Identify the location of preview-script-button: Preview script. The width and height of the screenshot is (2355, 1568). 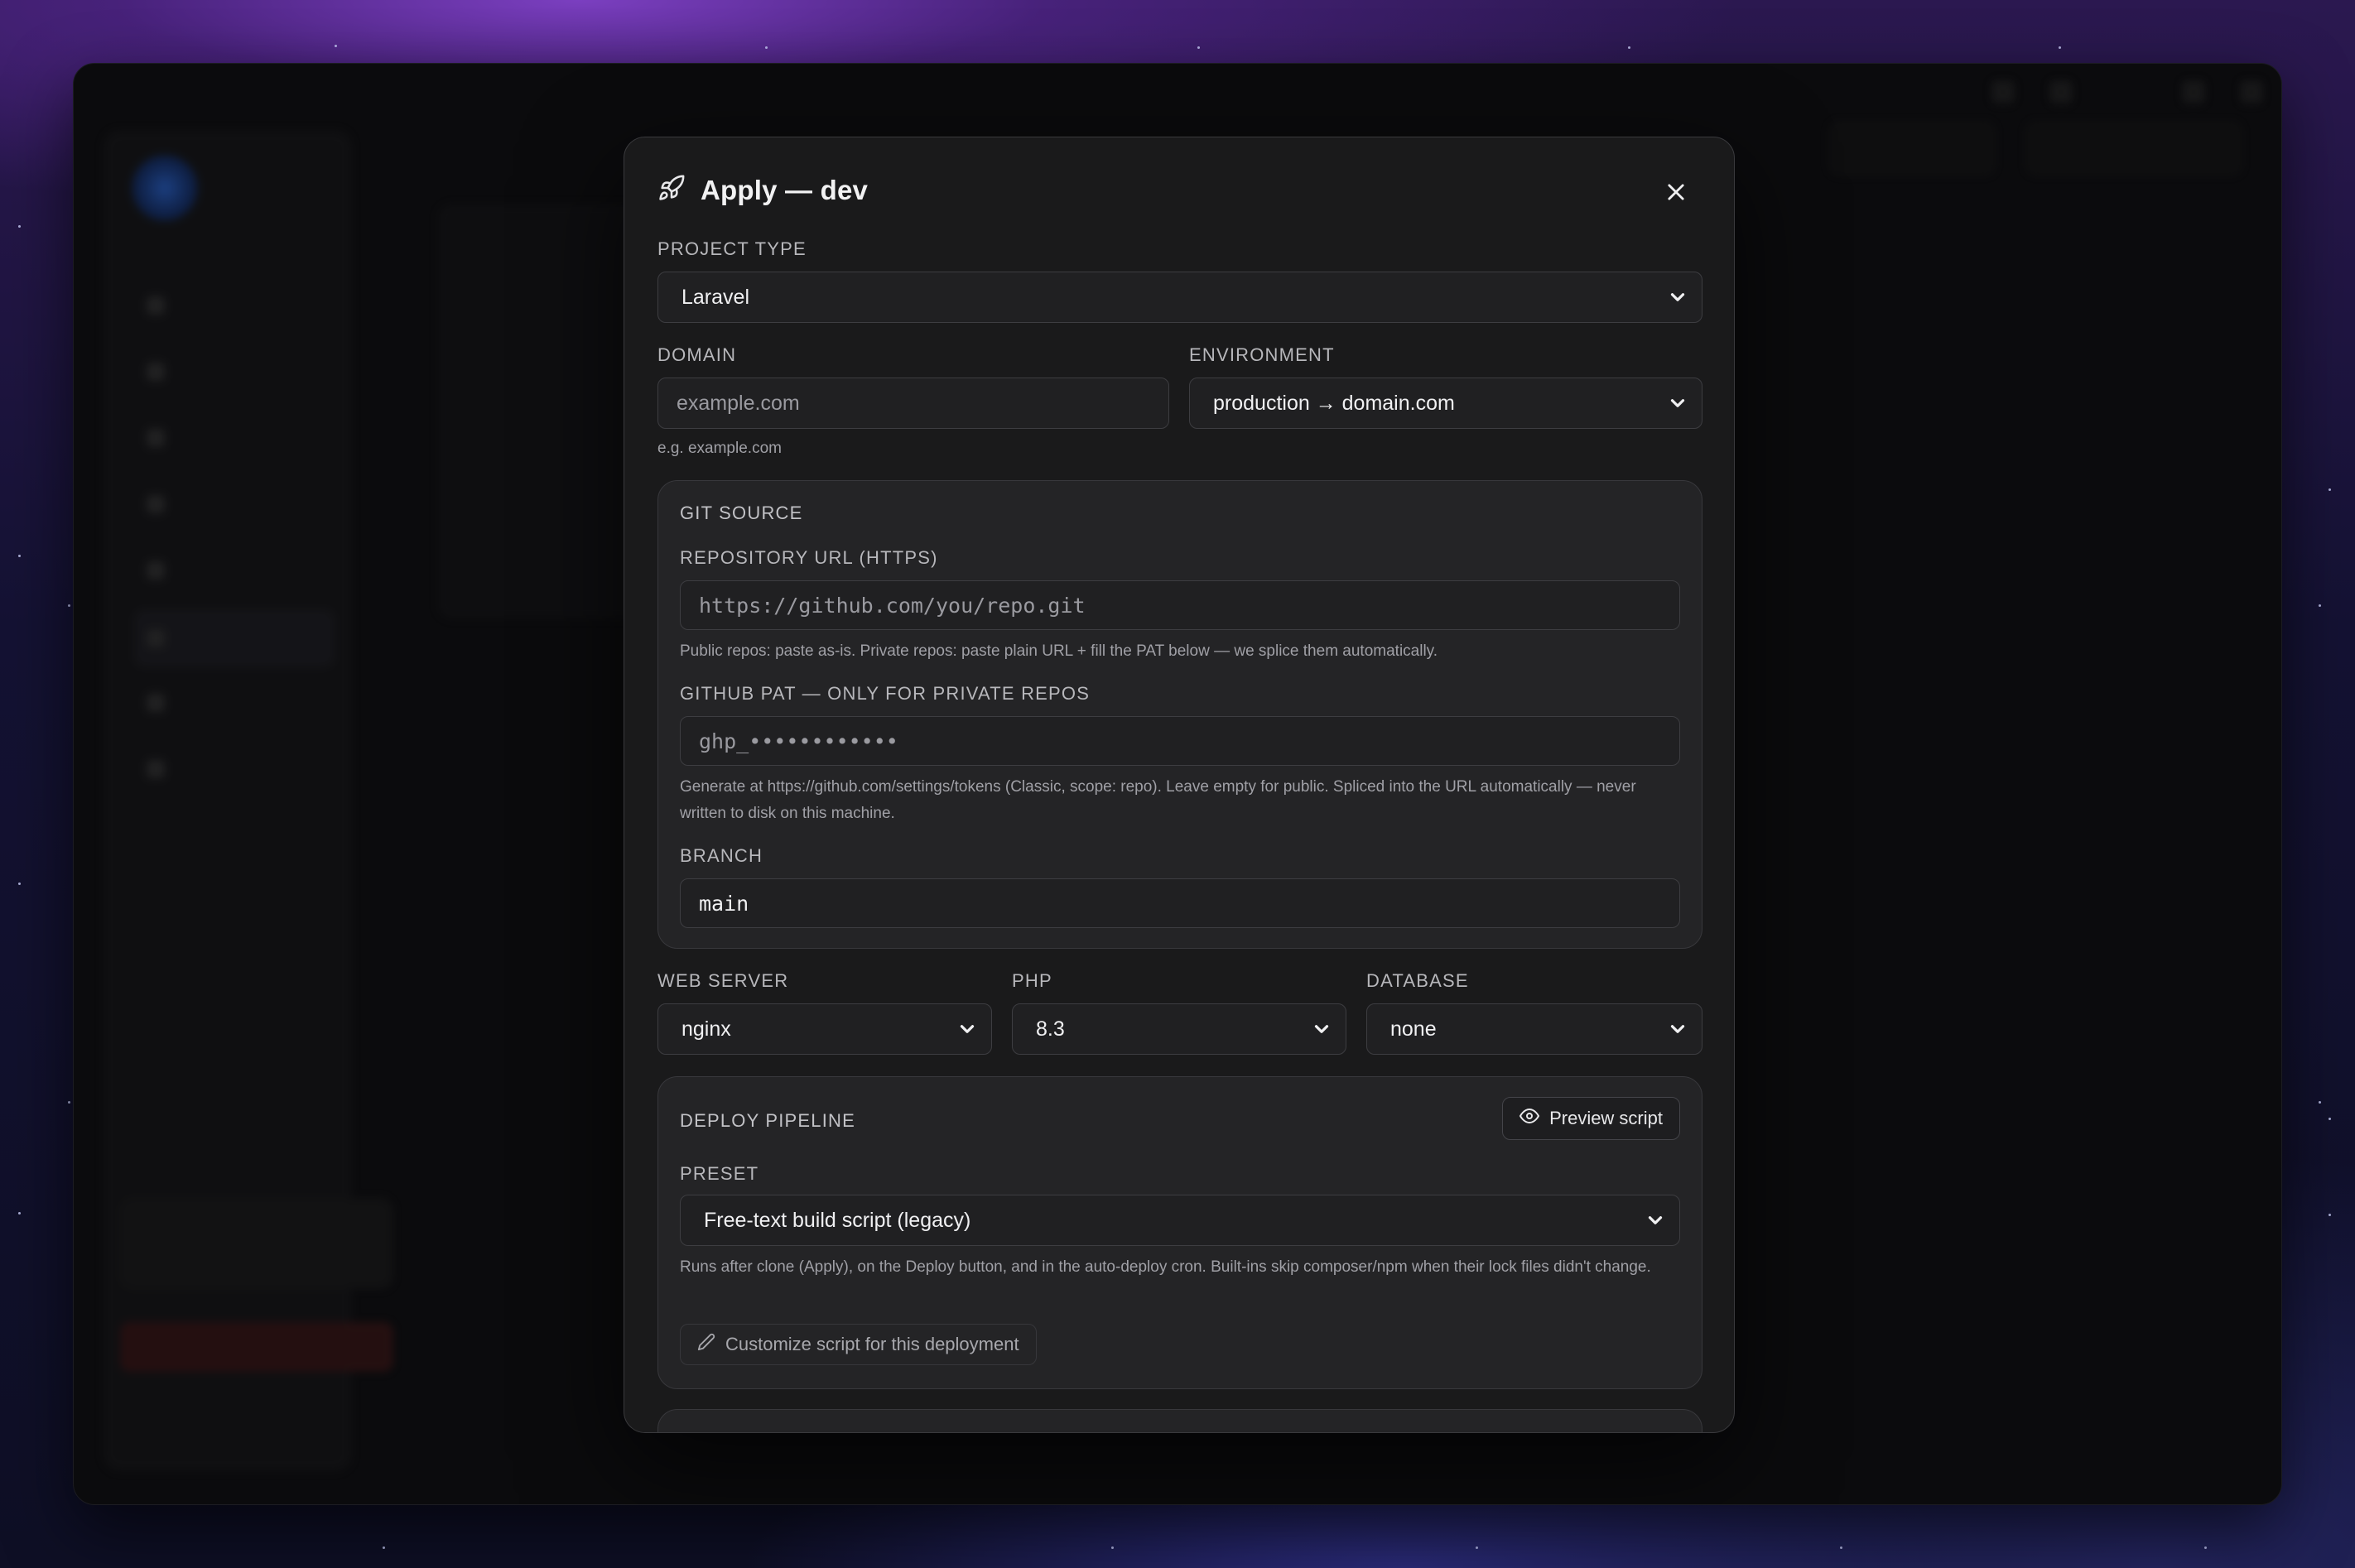
(1591, 1118).